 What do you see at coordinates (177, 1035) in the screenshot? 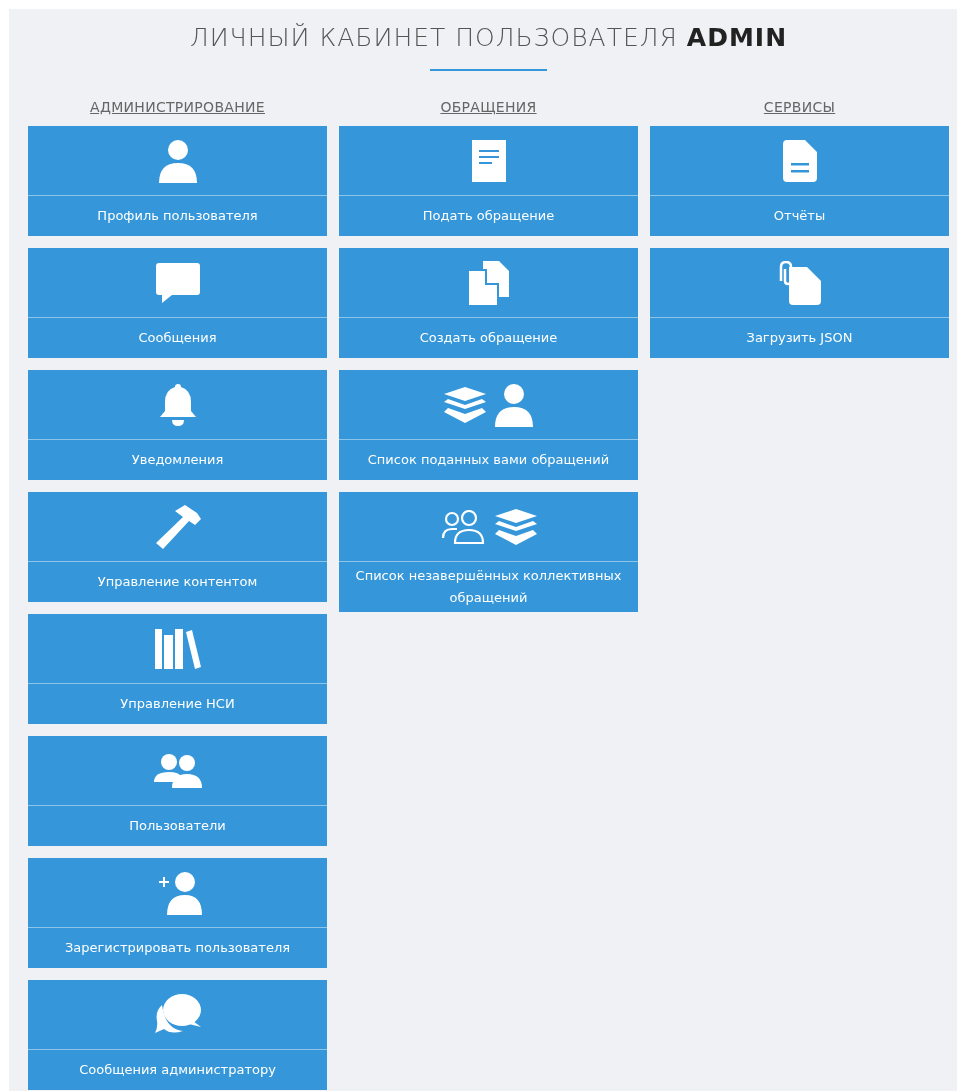
I see `menu-tile: Сообщения администратору` at bounding box center [177, 1035].